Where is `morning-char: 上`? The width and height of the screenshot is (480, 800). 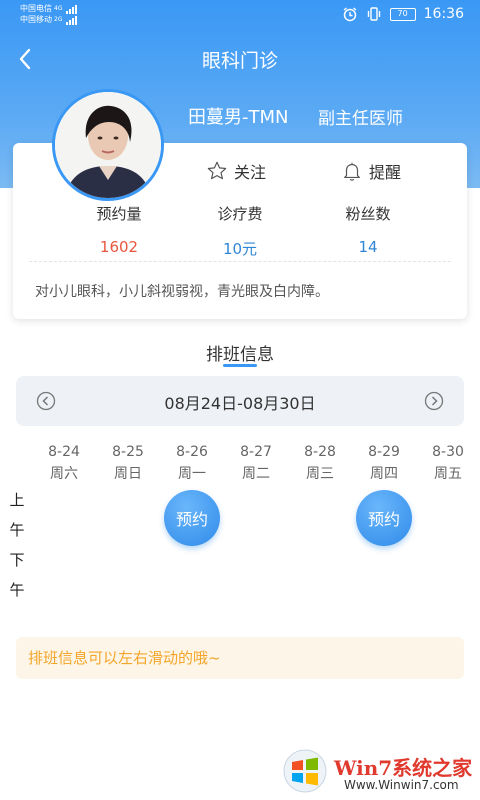 morning-char: 上 is located at coordinates (17, 500).